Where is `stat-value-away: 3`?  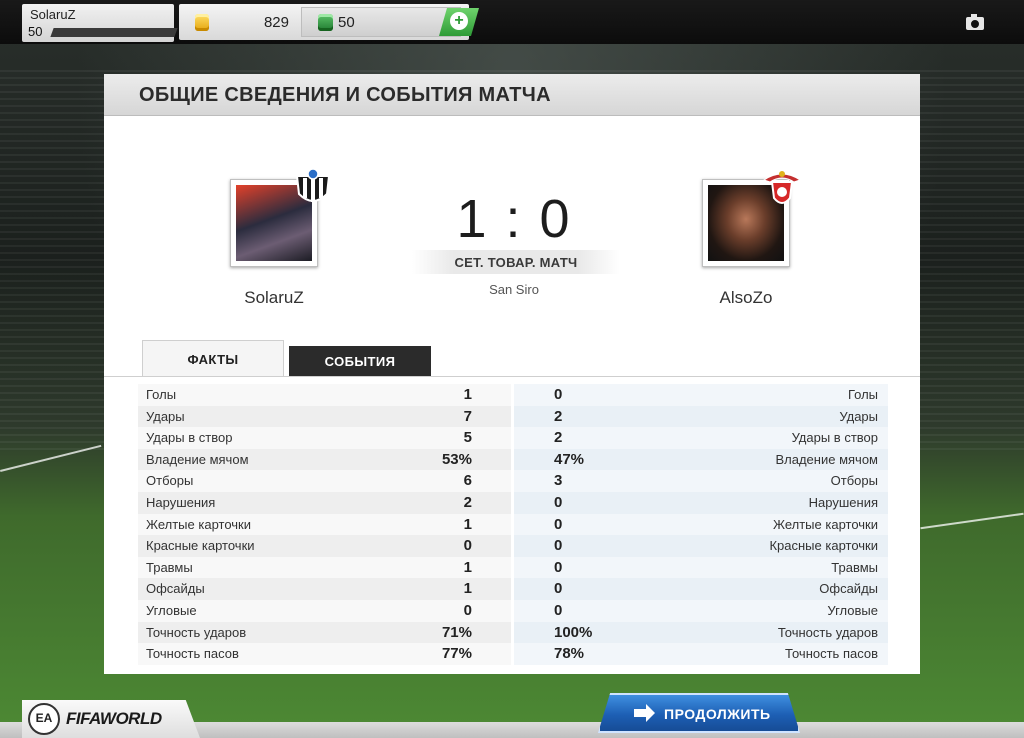
stat-value-away: 3 is located at coordinates (558, 481).